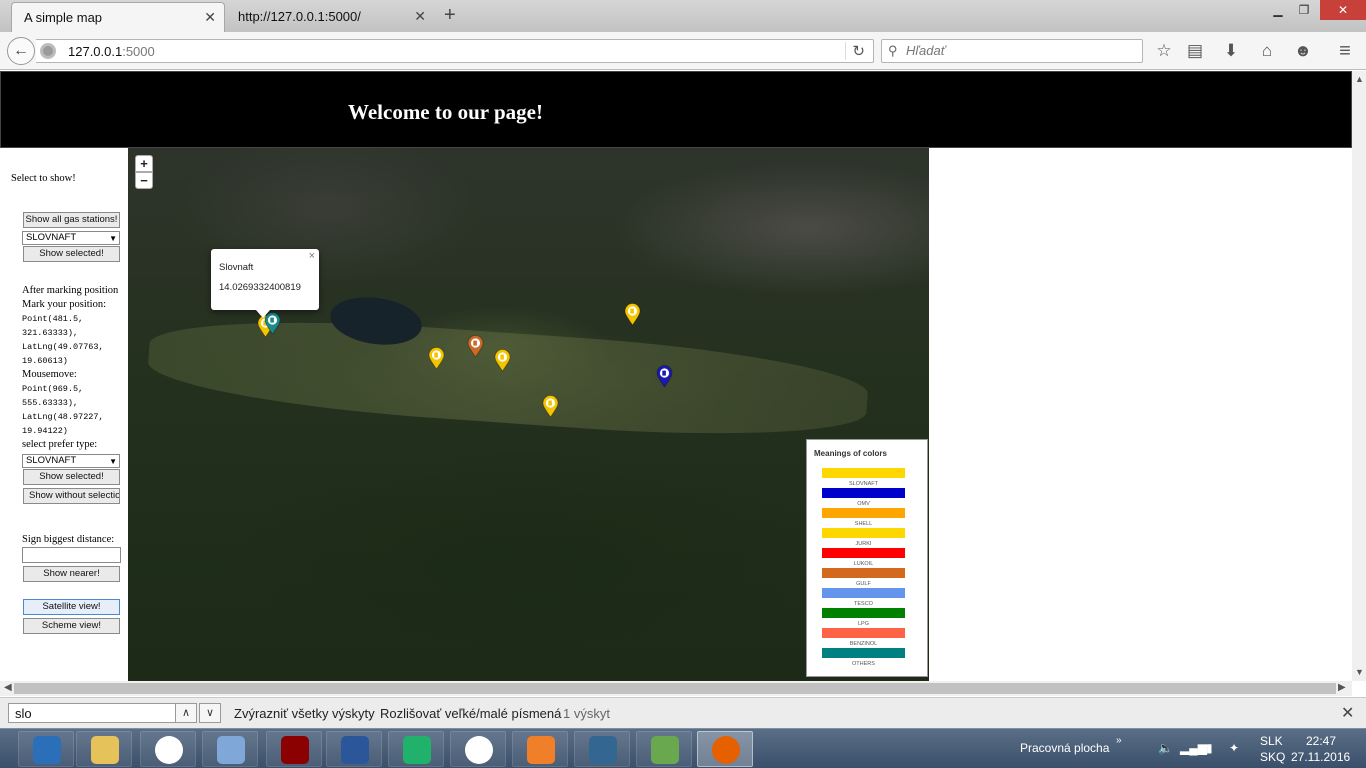  What do you see at coordinates (92, 713) in the screenshot?
I see `find-input: slo` at bounding box center [92, 713].